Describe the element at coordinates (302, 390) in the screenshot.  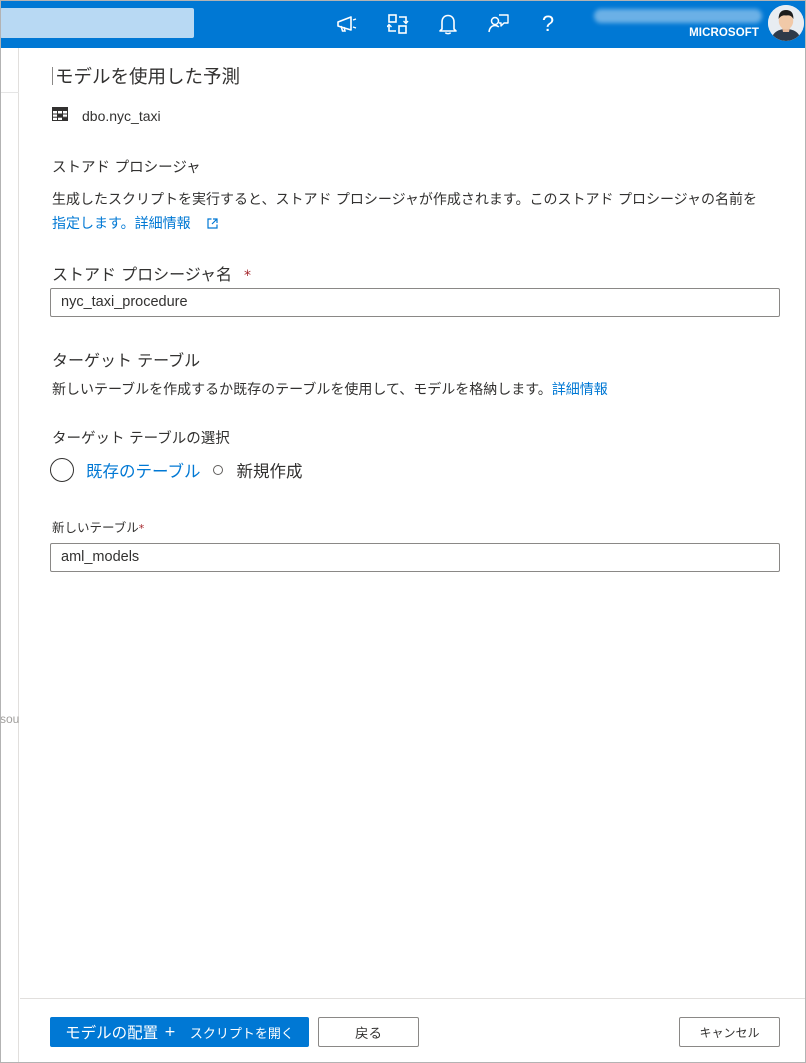
I see `target-table-desc-text: 新しいテーブルを作成するか既存のテーブルを使用して、モデルを格納します。` at that location.